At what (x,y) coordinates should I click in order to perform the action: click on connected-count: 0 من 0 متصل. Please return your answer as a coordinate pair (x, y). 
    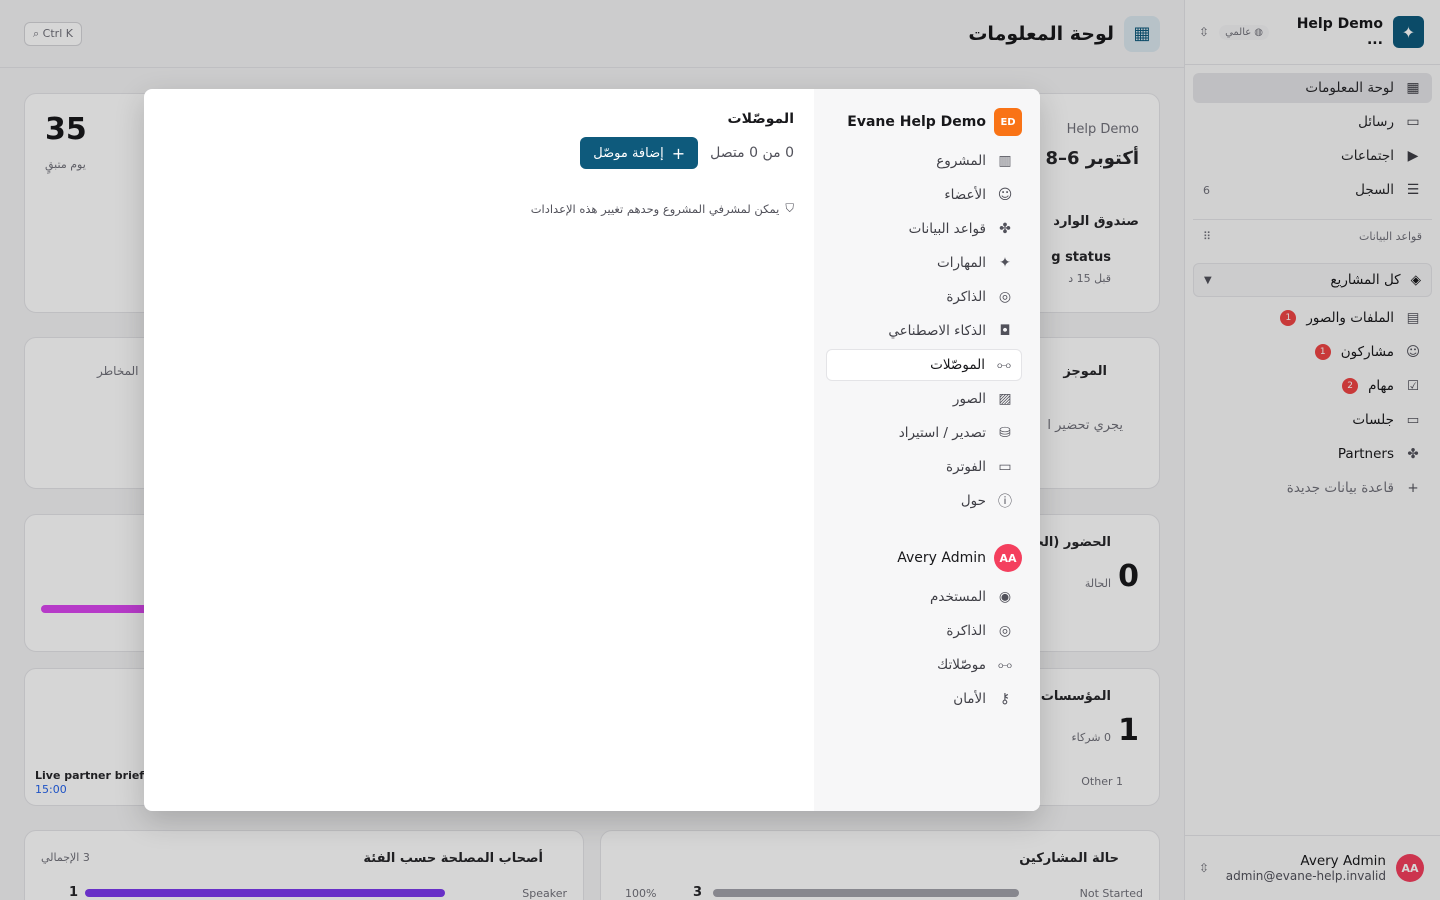
    Looking at the image, I should click on (752, 153).